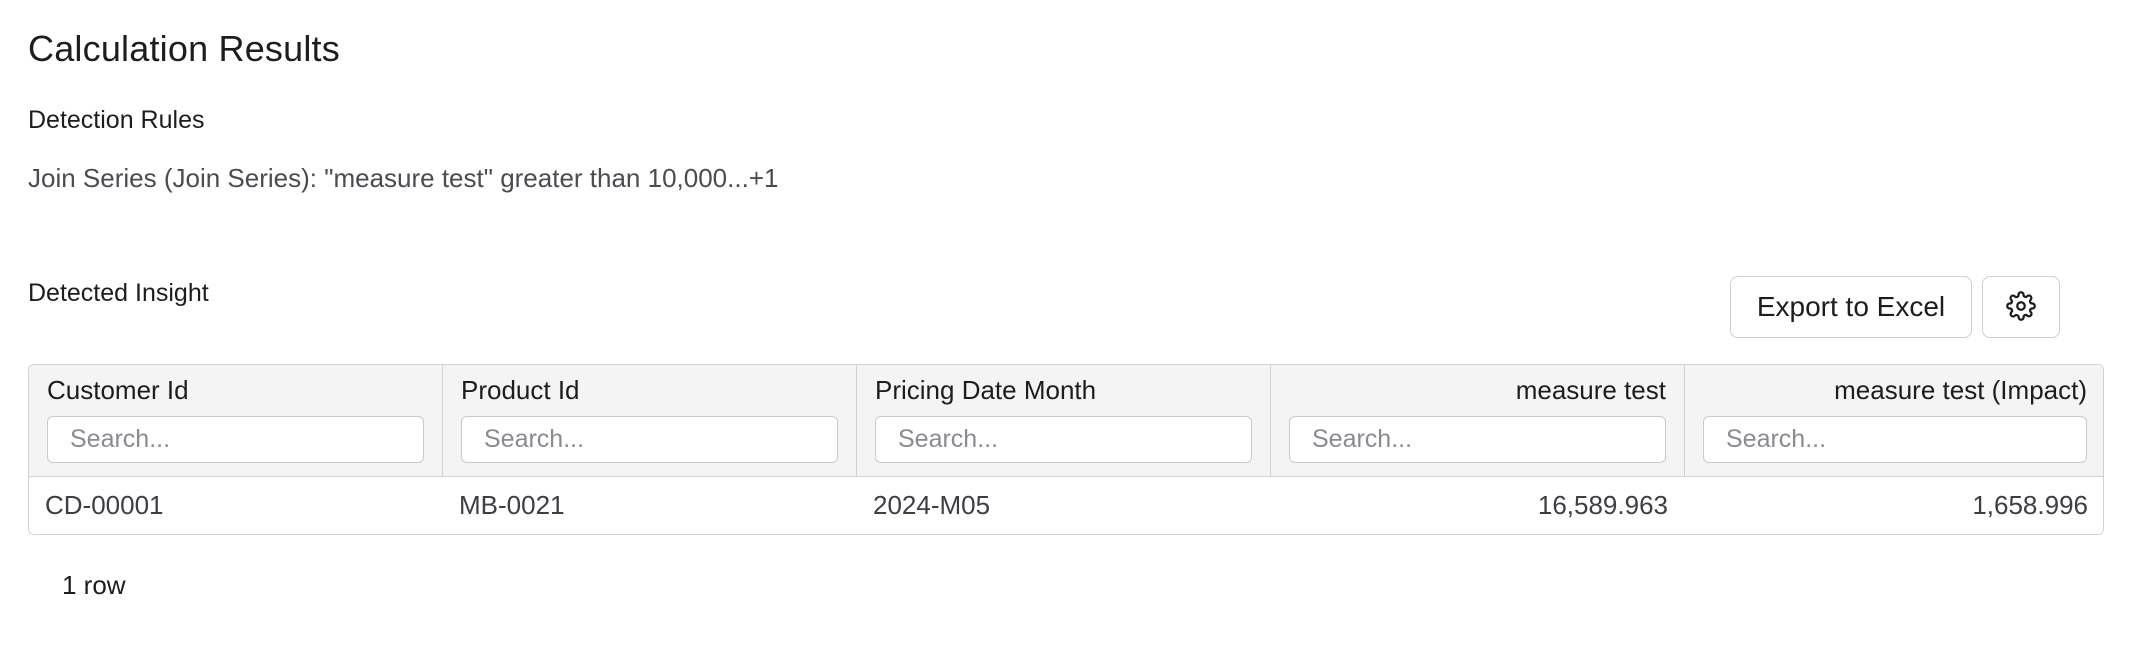 Image resolution: width=2132 pixels, height=660 pixels. What do you see at coordinates (1895, 439) in the screenshot?
I see `measure-test-impact-search-input` at bounding box center [1895, 439].